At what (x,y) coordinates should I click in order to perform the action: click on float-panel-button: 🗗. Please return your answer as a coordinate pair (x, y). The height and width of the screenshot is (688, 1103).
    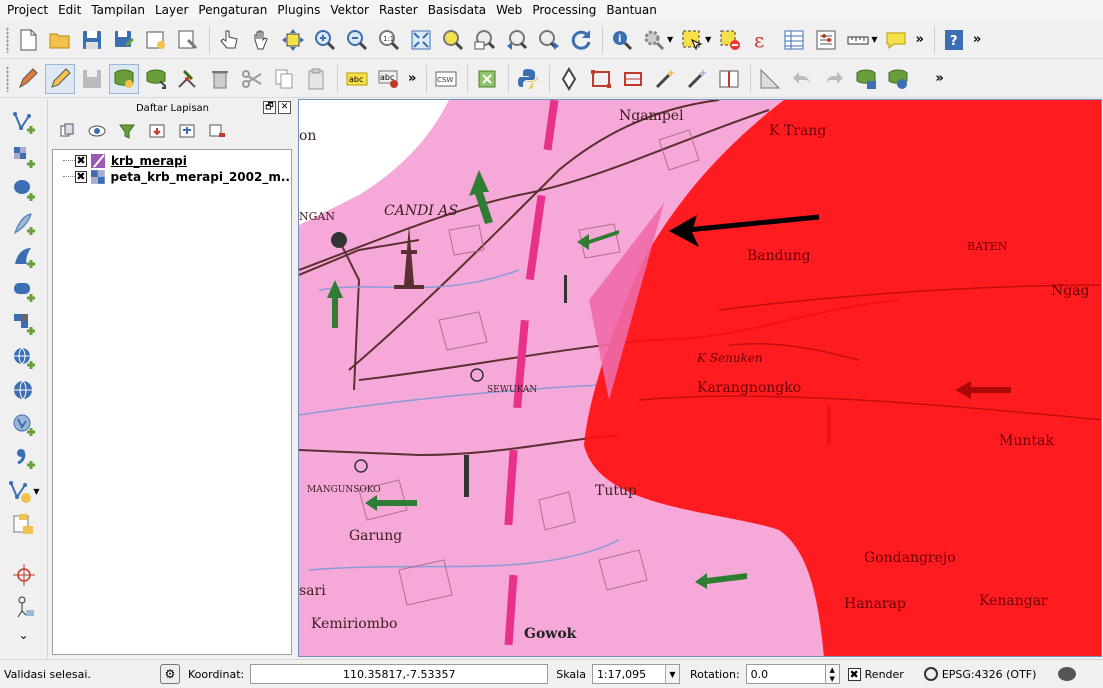
    Looking at the image, I should click on (269, 107).